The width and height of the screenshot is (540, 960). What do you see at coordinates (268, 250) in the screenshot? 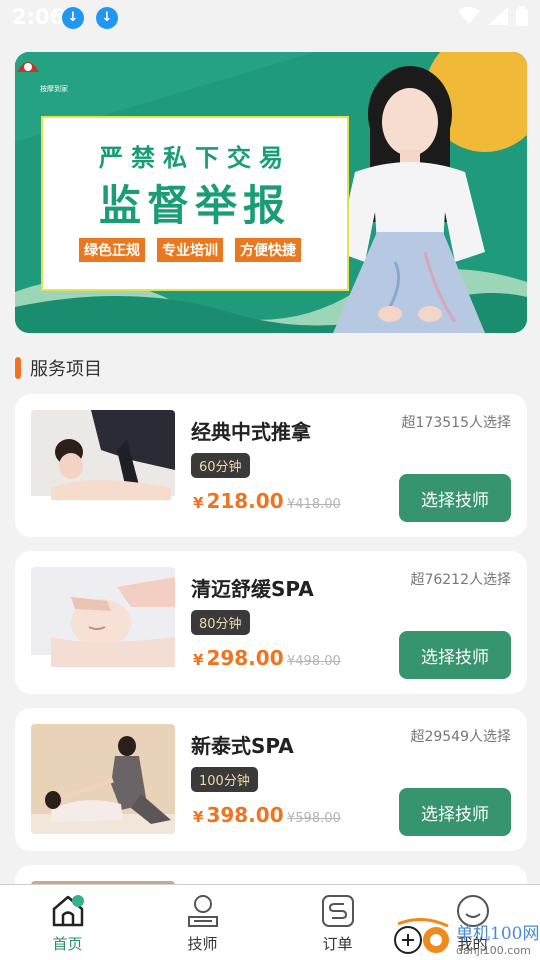
I see `banner-tag: 方便快捷` at bounding box center [268, 250].